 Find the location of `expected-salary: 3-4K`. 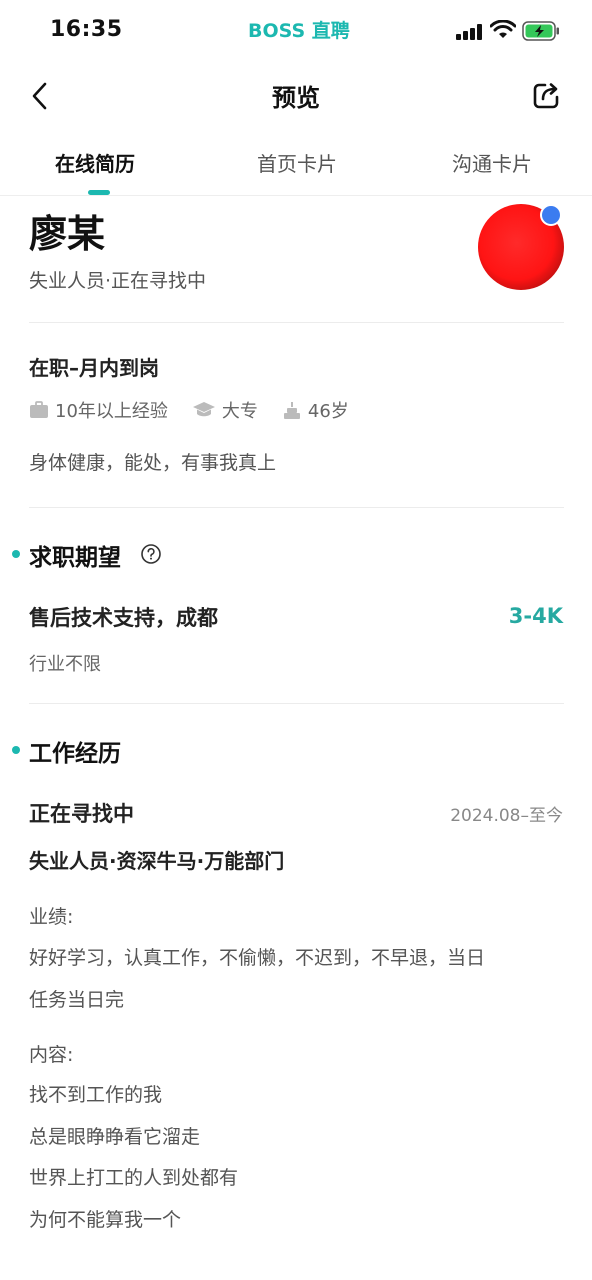

expected-salary: 3-4K is located at coordinates (535, 616).